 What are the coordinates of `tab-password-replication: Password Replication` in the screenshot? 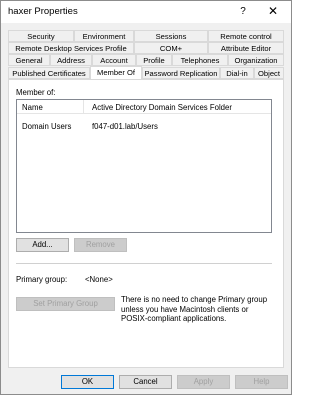 It's located at (181, 73).